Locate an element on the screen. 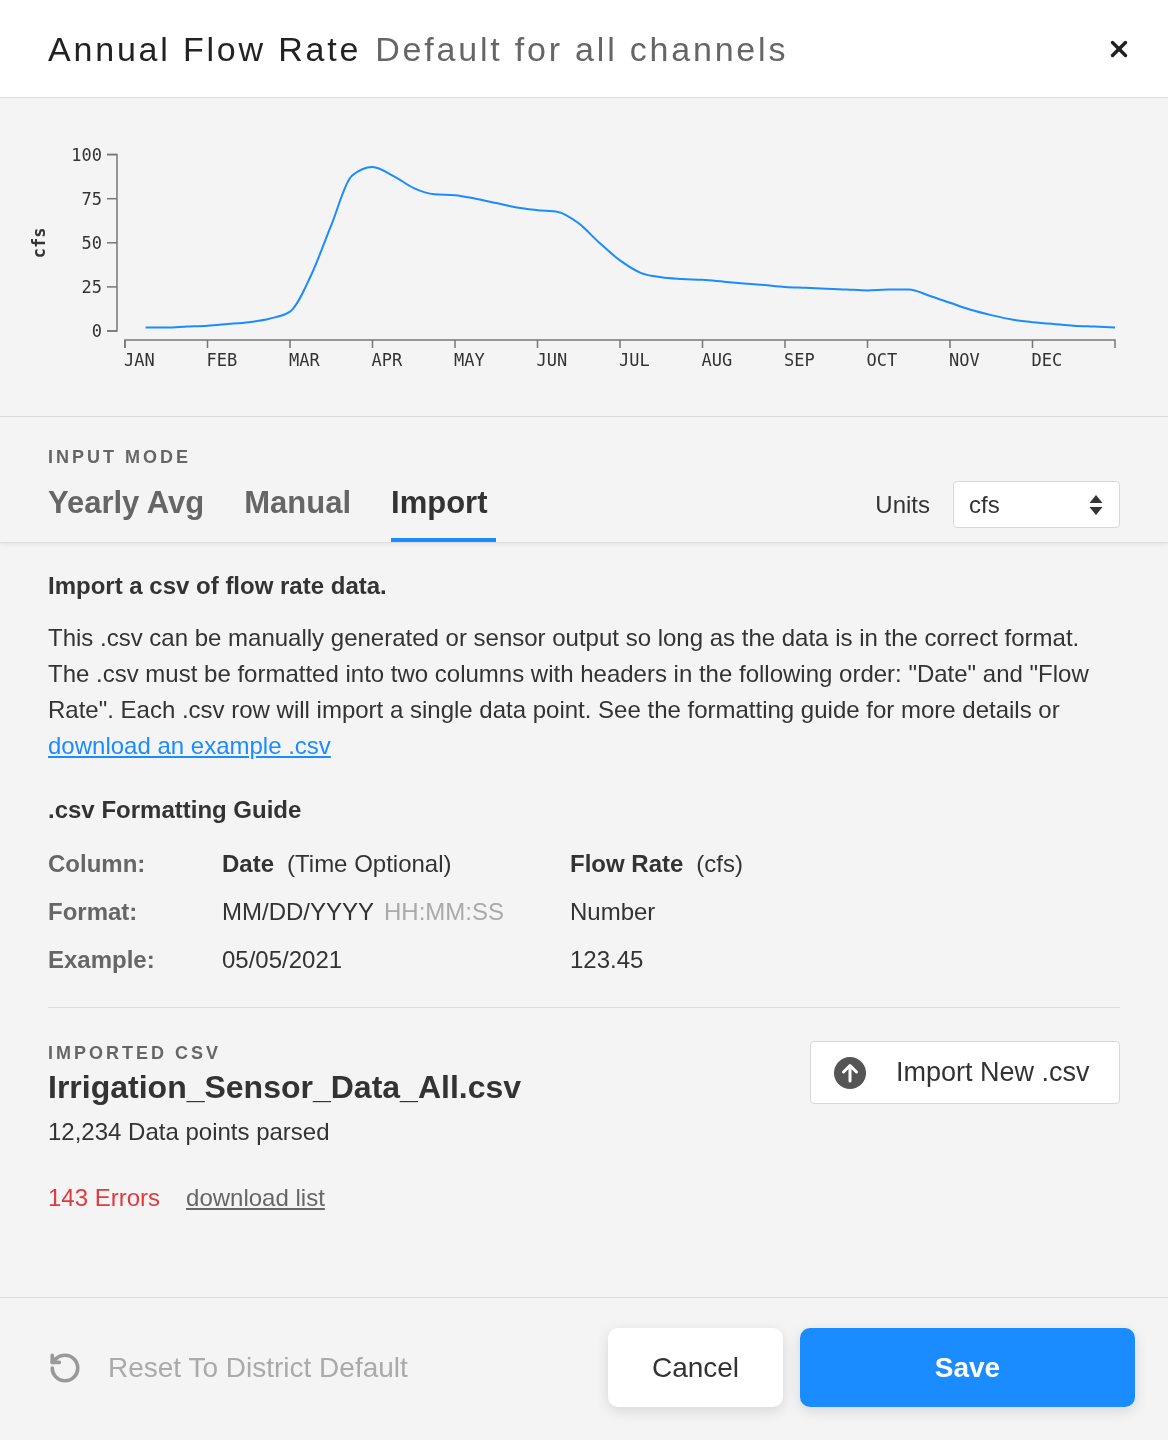 The width and height of the screenshot is (1168, 1440). units-label: Units is located at coordinates (902, 504).